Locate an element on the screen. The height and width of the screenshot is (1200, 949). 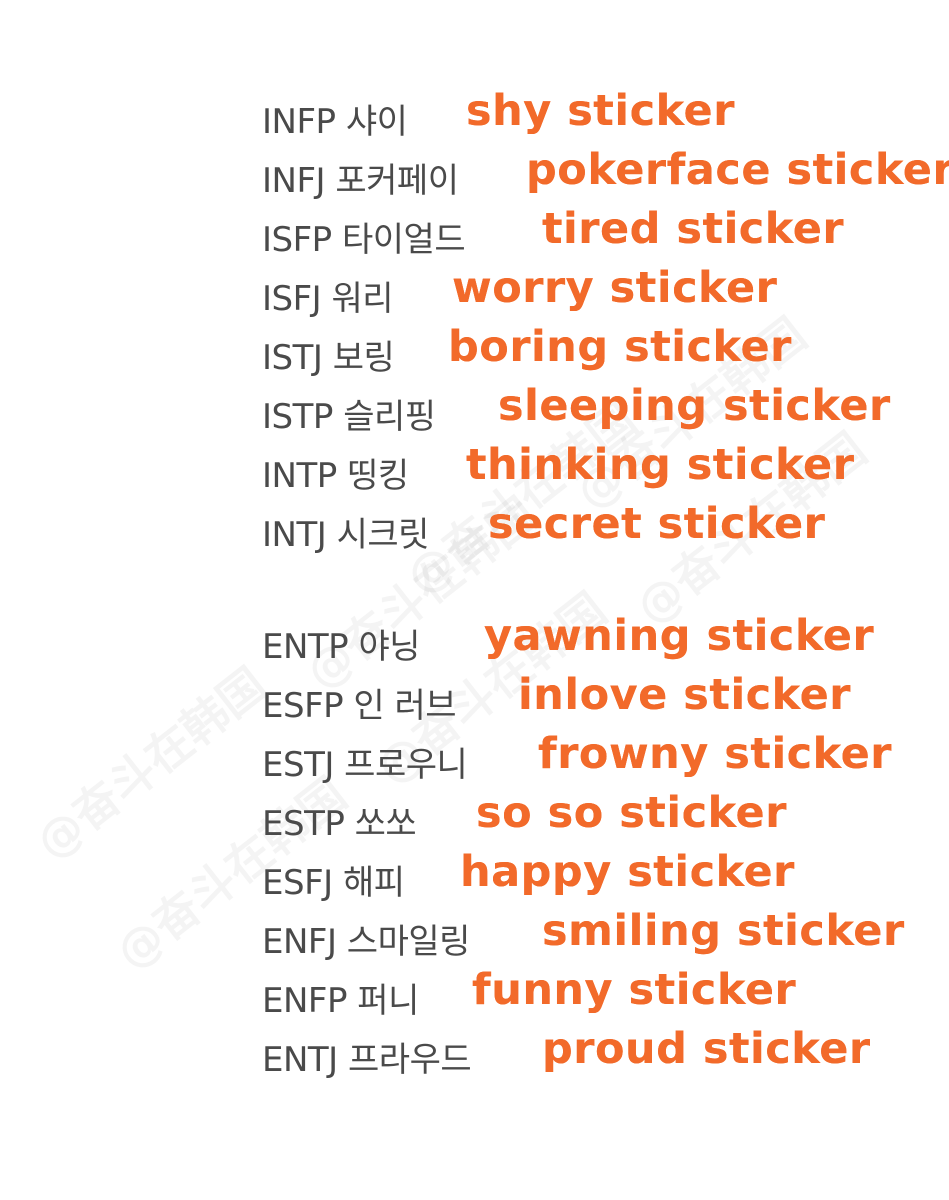
list-item: ISTP 슬리핑 sleeping sticker is located at coordinates (605, 413).